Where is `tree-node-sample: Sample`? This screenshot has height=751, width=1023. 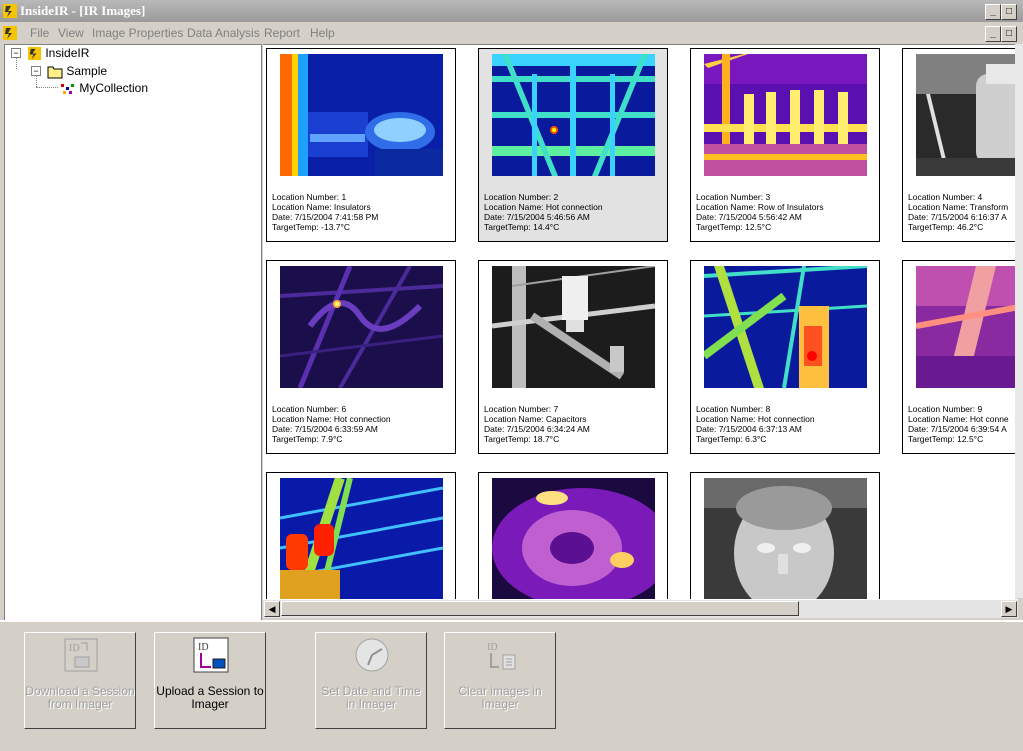 tree-node-sample: Sample is located at coordinates (77, 71).